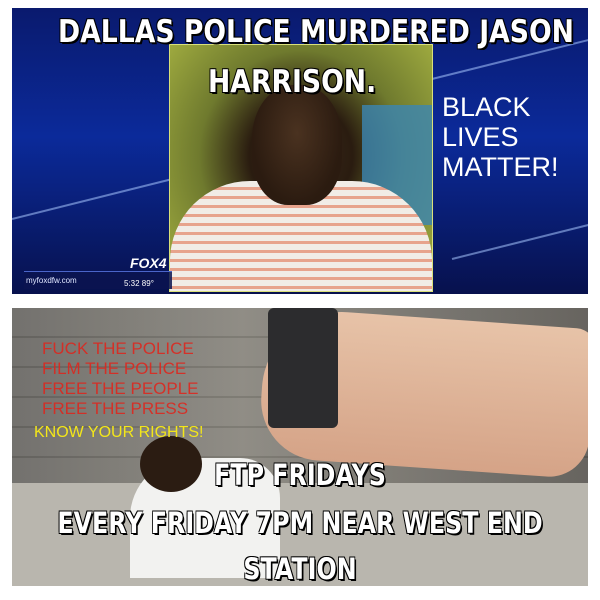 The width and height of the screenshot is (600, 600). What do you see at coordinates (292, 82) in the screenshot?
I see `headline-line-2: HARRISON.` at bounding box center [292, 82].